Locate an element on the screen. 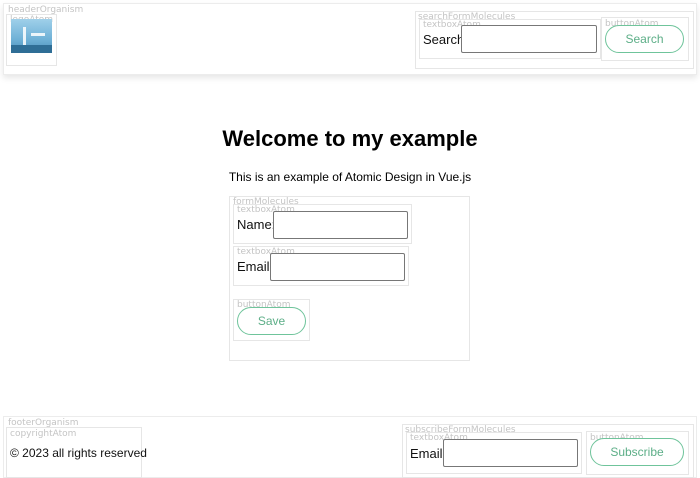 The height and width of the screenshot is (478, 700). save-button: Save is located at coordinates (271, 321).